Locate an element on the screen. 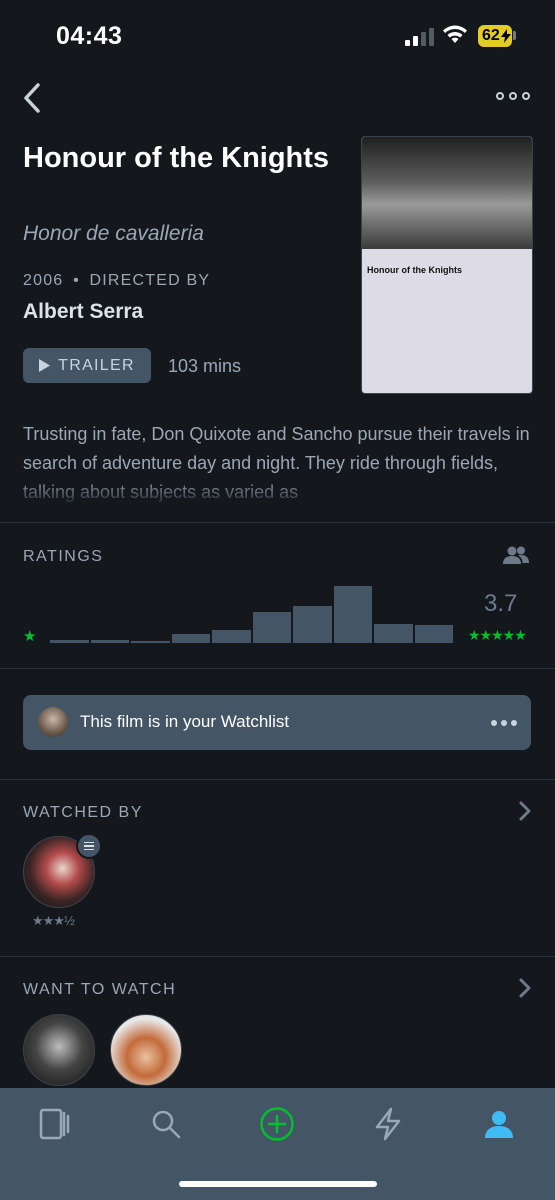 The image size is (555, 1200). battery-icon: 62 is located at coordinates (495, 36).